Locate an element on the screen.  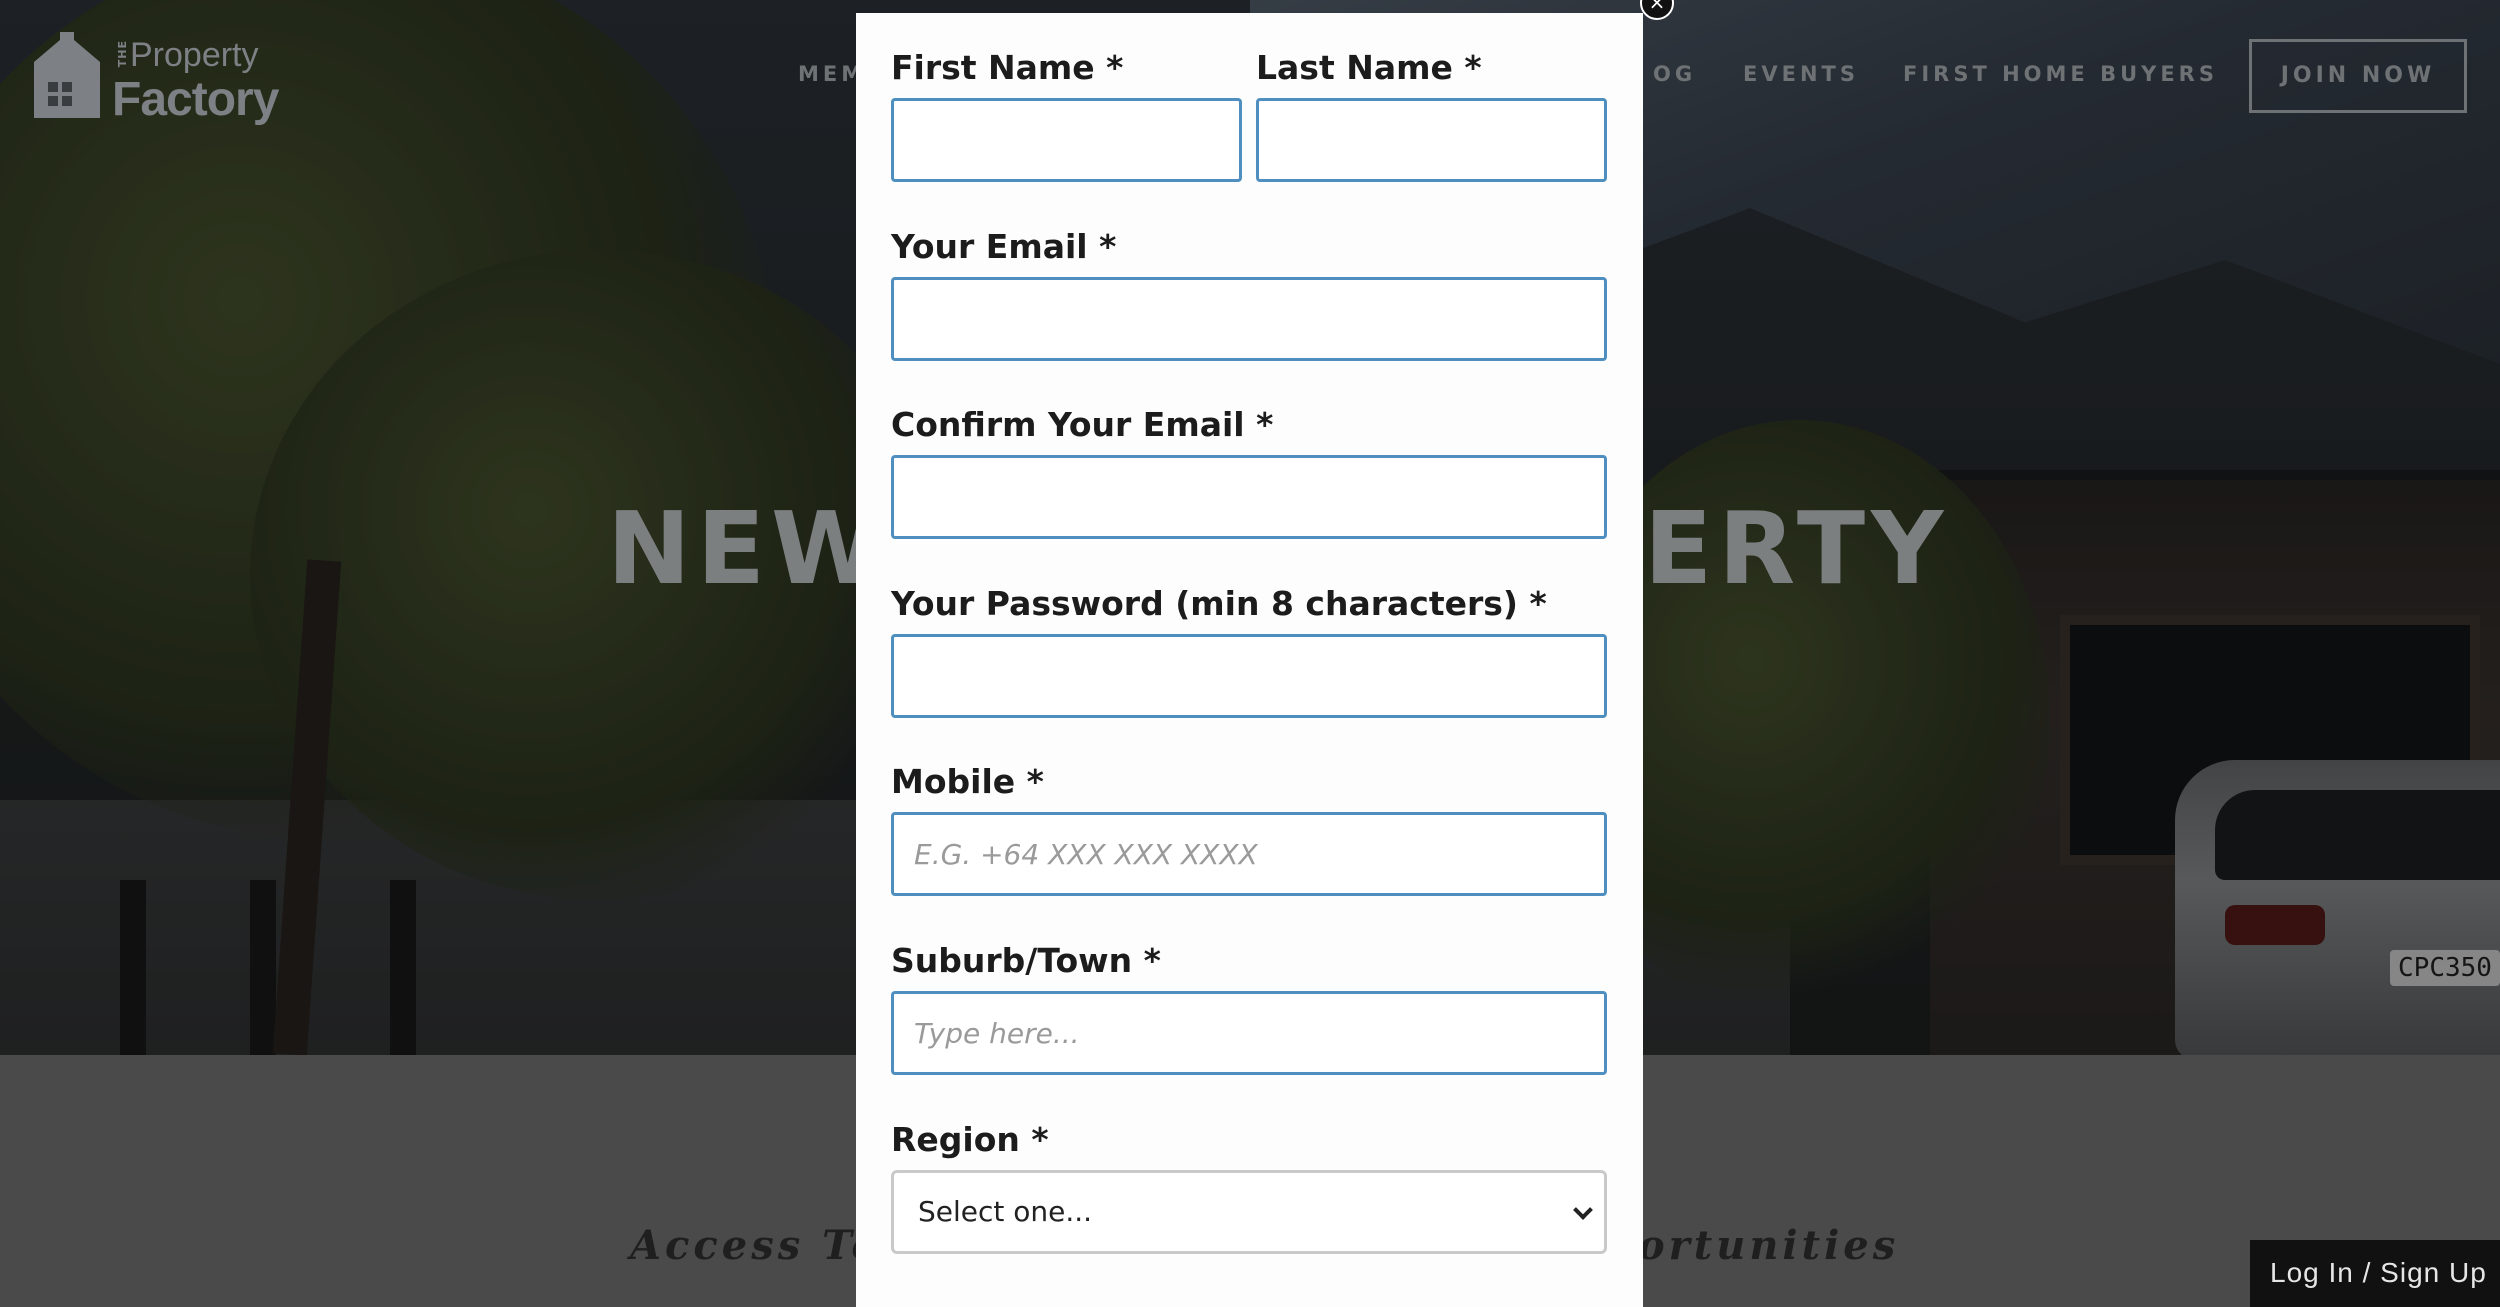
nav-first-home-buyers: FIRST HOME BUYERS is located at coordinates (2060, 74).